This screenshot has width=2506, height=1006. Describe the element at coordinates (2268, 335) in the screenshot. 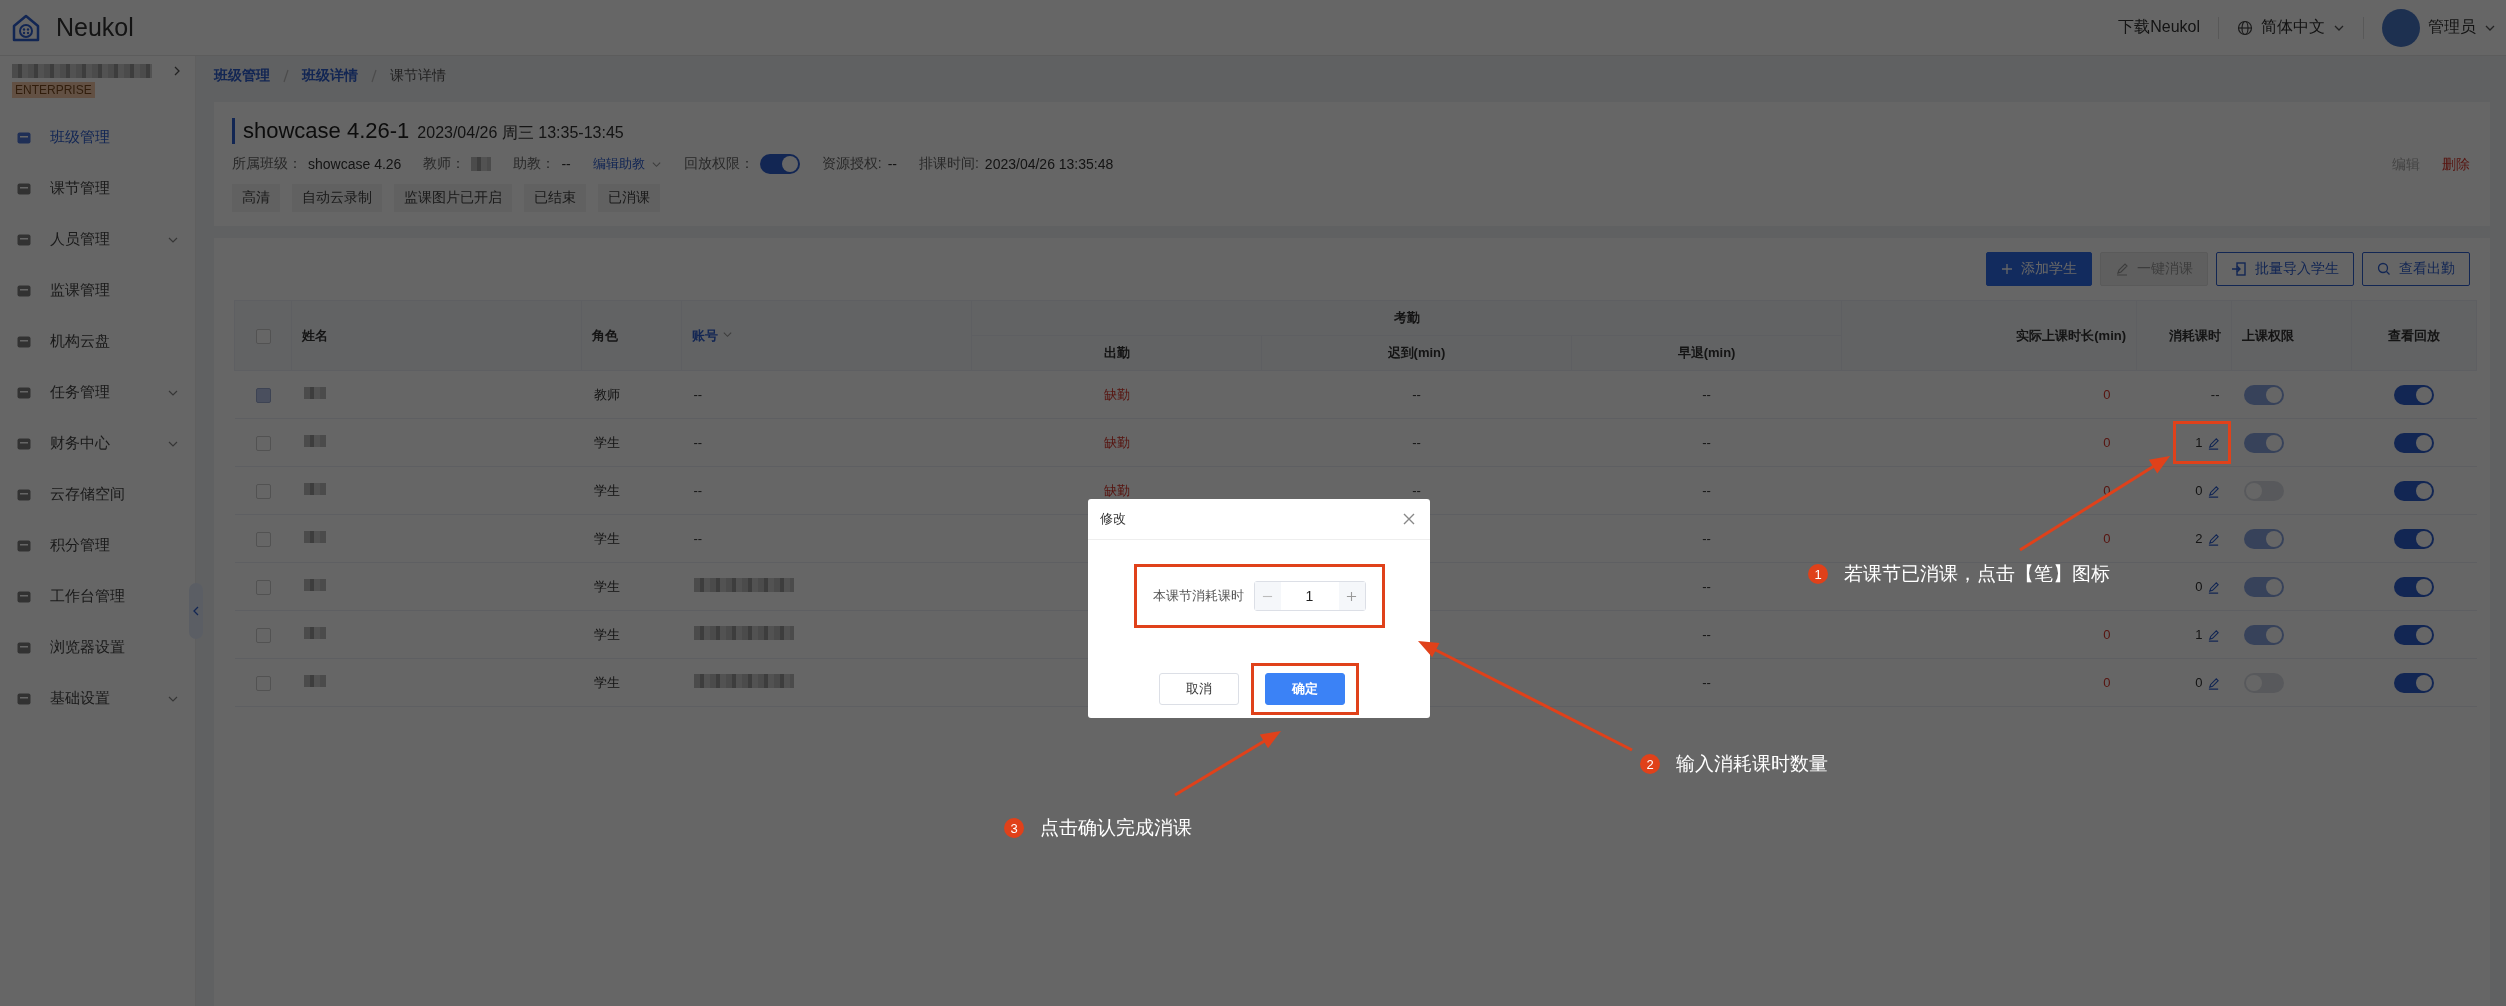

I see `column-header: 上课权限` at that location.